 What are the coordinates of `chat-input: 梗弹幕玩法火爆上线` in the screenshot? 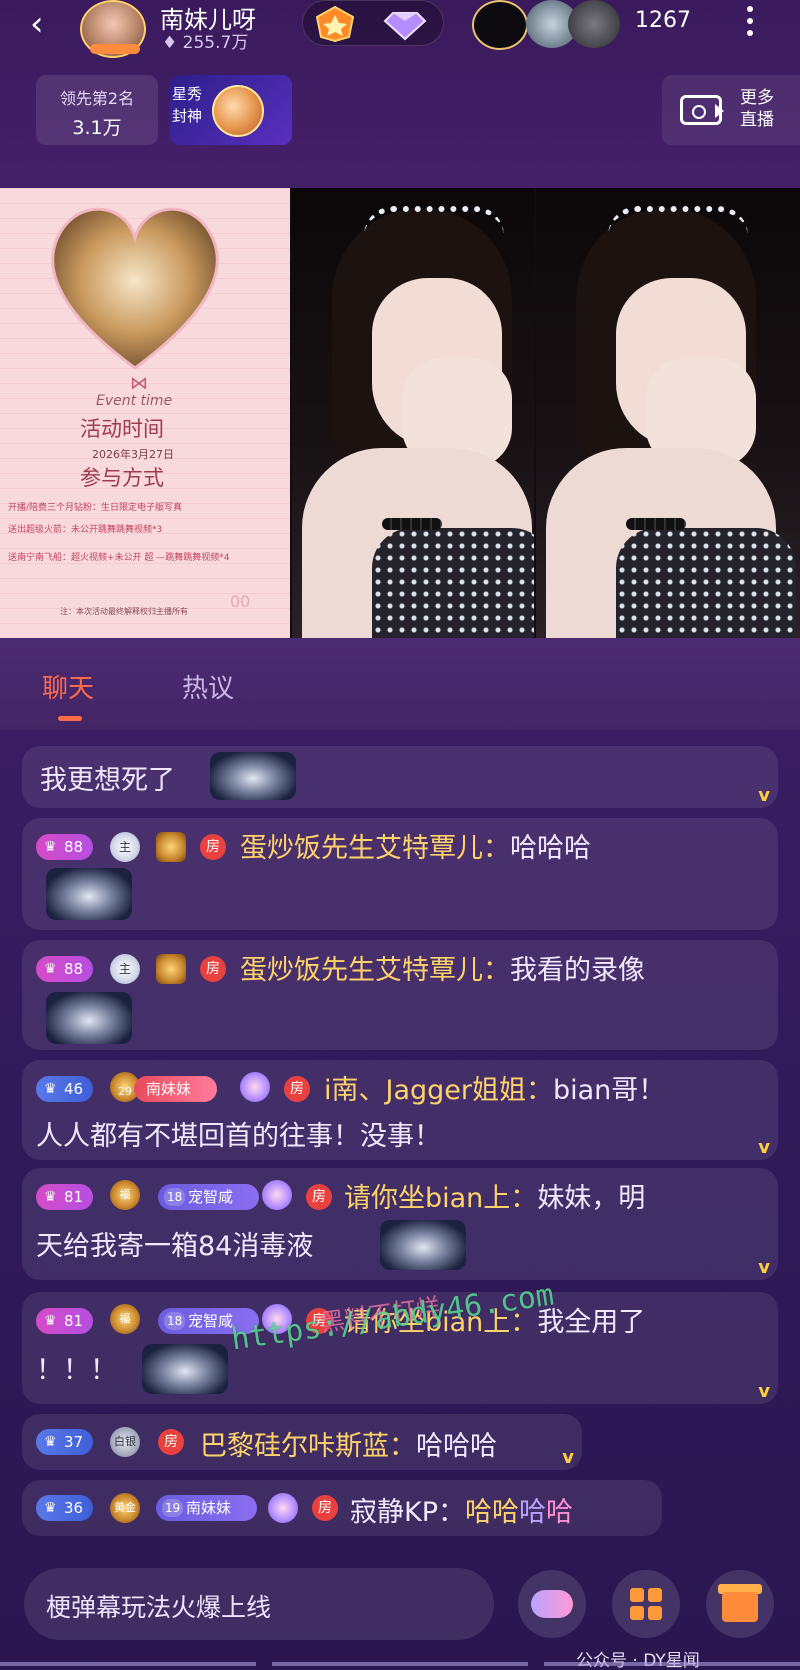 It's located at (259, 1604).